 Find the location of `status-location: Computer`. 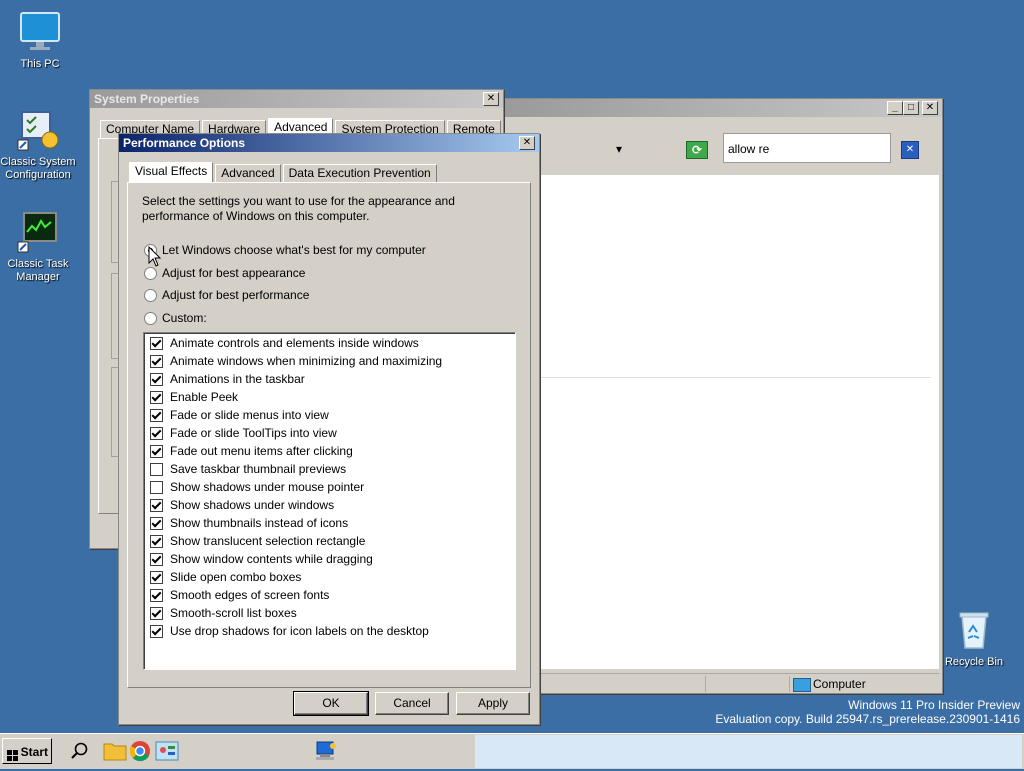

status-location: Computer is located at coordinates (839, 684).